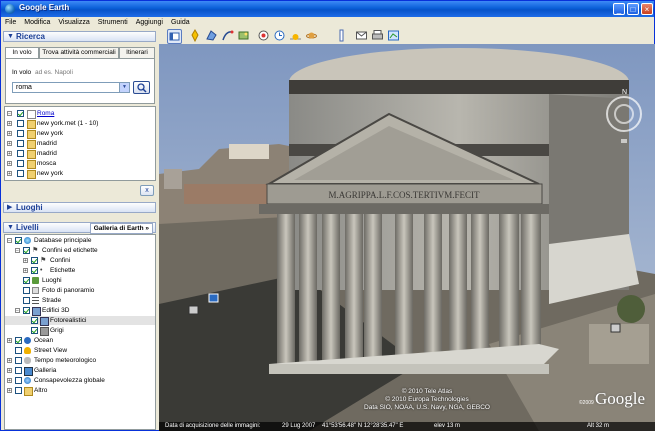  Describe the element at coordinates (124, 87) in the screenshot. I see `dropdown-arrow-icon: ▼` at that location.